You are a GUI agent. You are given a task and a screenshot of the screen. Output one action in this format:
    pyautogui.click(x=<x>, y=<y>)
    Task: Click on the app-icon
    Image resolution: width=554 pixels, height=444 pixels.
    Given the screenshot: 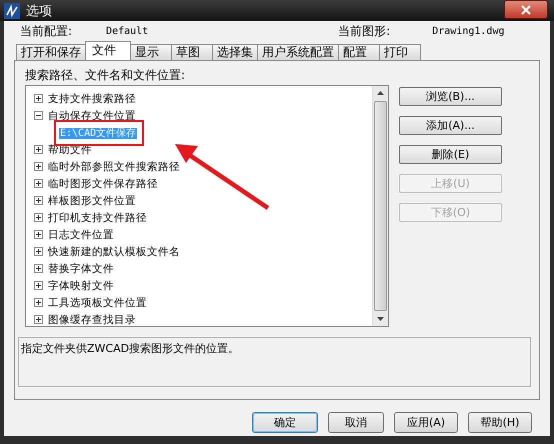 What is the action you would take?
    pyautogui.click(x=12, y=10)
    